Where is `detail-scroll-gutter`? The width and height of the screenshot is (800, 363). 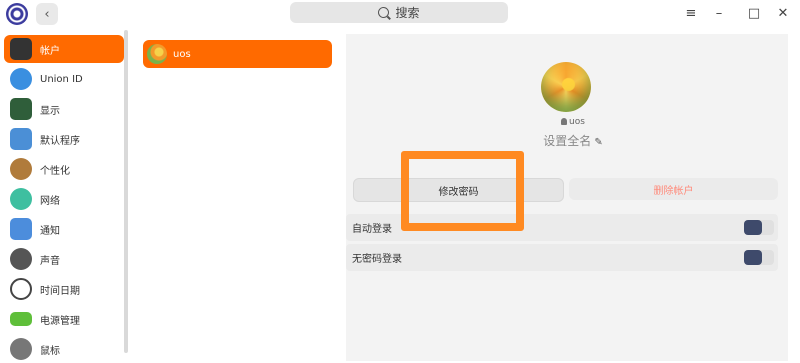 detail-scroll-gutter is located at coordinates (794, 197).